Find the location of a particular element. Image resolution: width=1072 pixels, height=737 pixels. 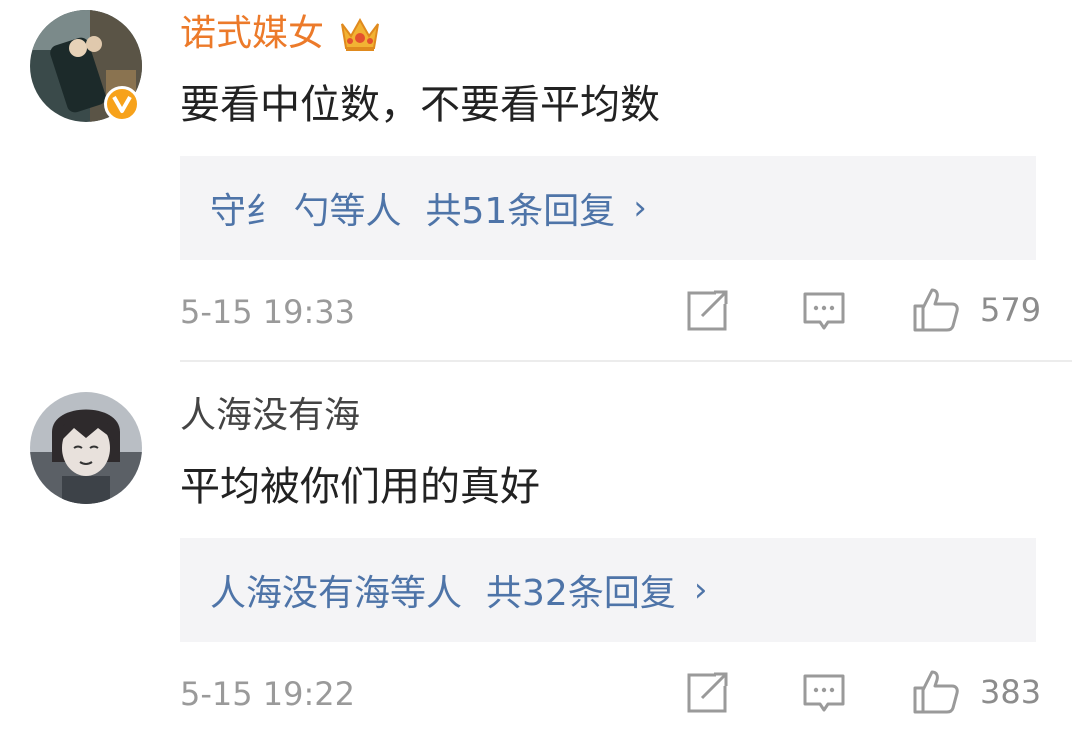

crown-icon is located at coordinates (360, 34).